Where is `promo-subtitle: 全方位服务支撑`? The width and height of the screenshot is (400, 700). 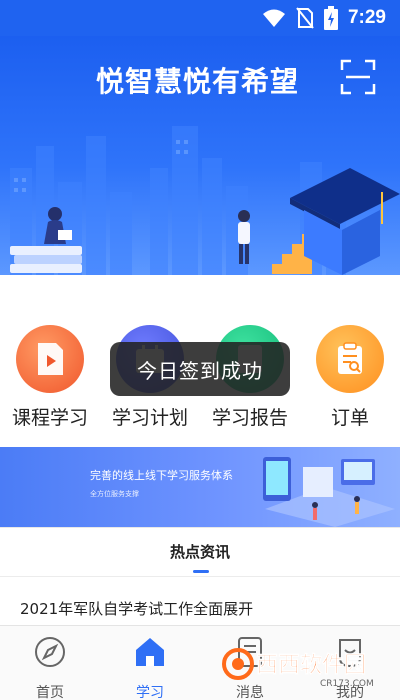 promo-subtitle: 全方位服务支撑 is located at coordinates (114, 494).